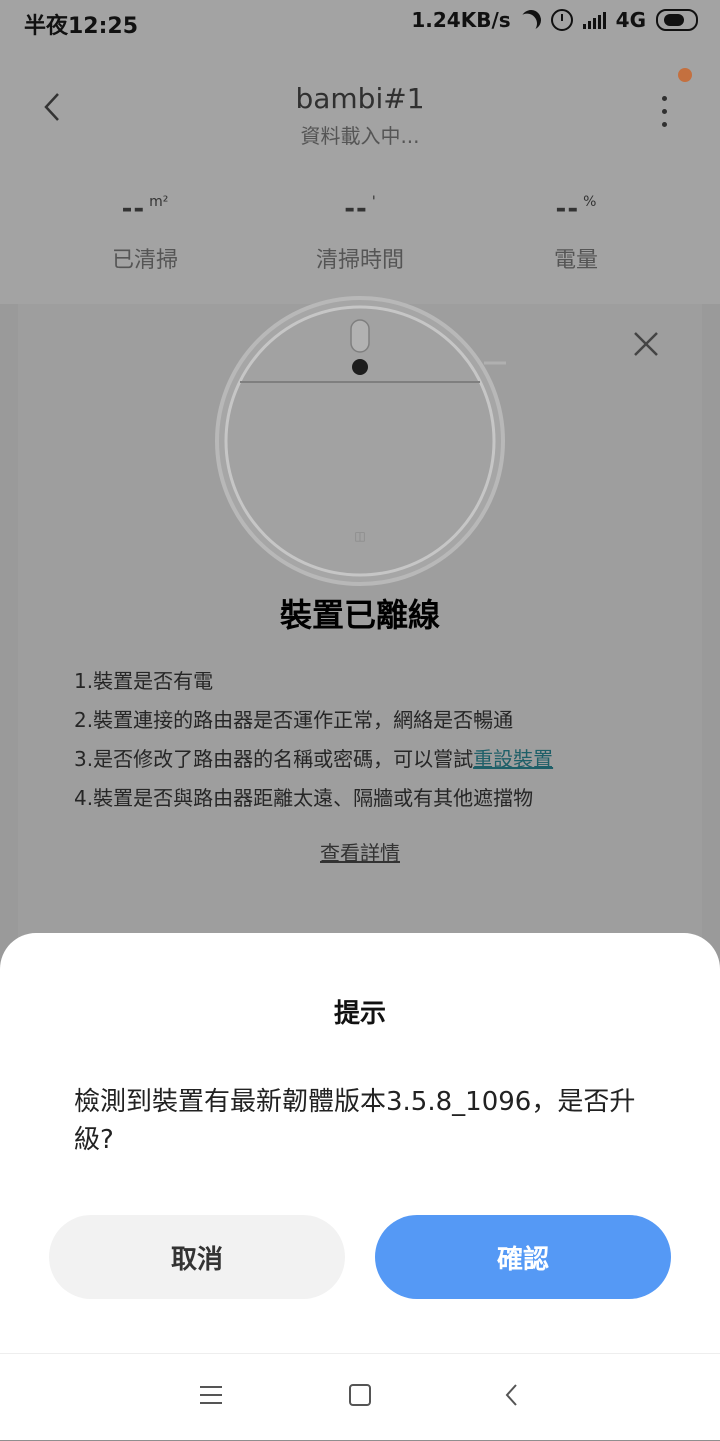 The height and width of the screenshot is (1441, 720). I want to click on status-icons: 1.24KB/s 4G, so click(554, 20).